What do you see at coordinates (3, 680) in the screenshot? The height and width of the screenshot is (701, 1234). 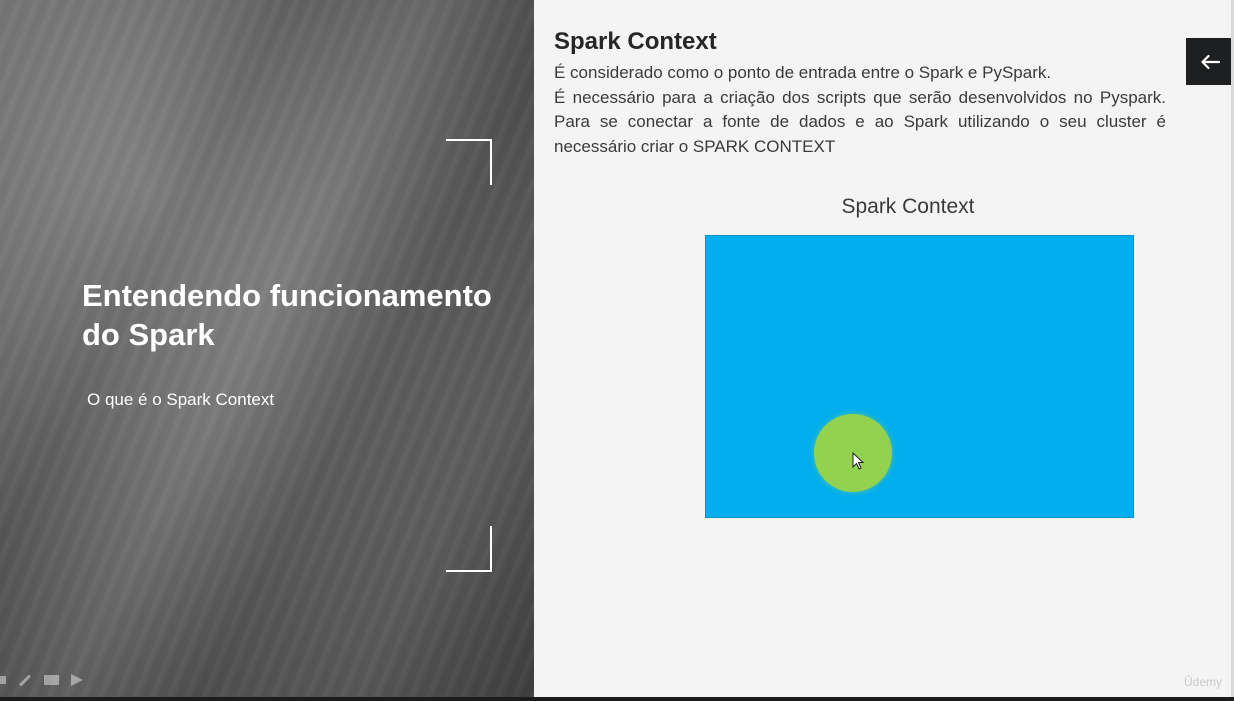 I see `previous-icon` at bounding box center [3, 680].